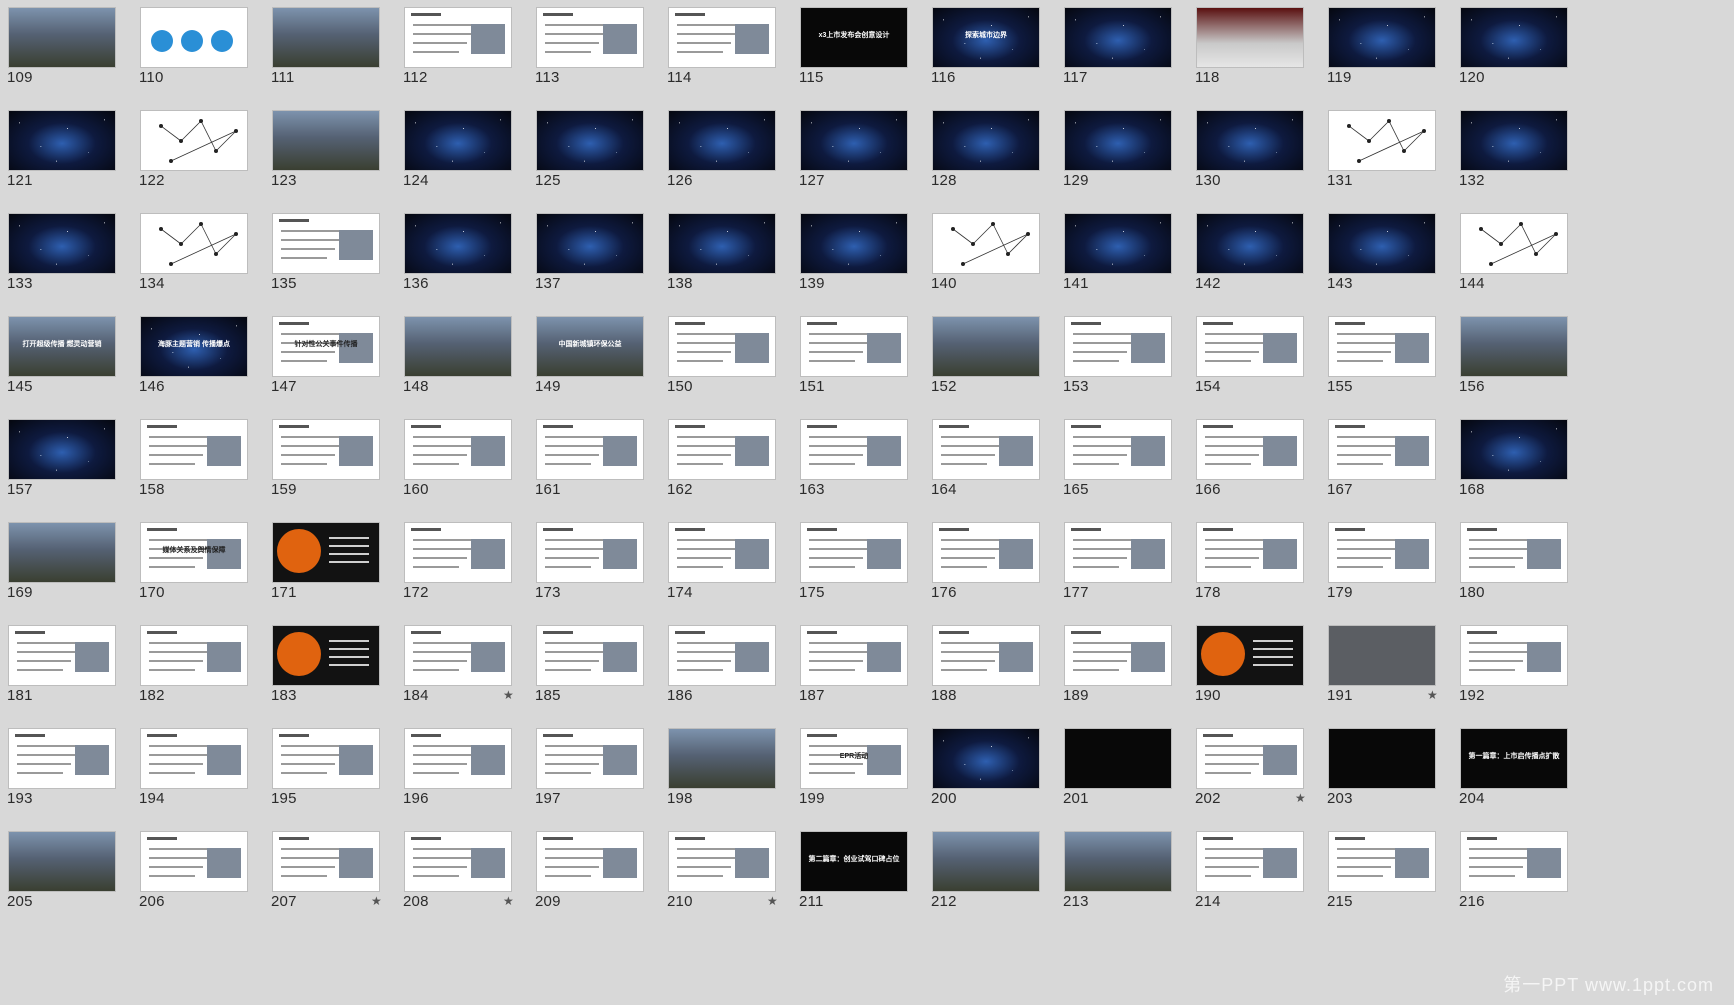  I want to click on slide-thumbnail-cell: 181, so click(73, 675).